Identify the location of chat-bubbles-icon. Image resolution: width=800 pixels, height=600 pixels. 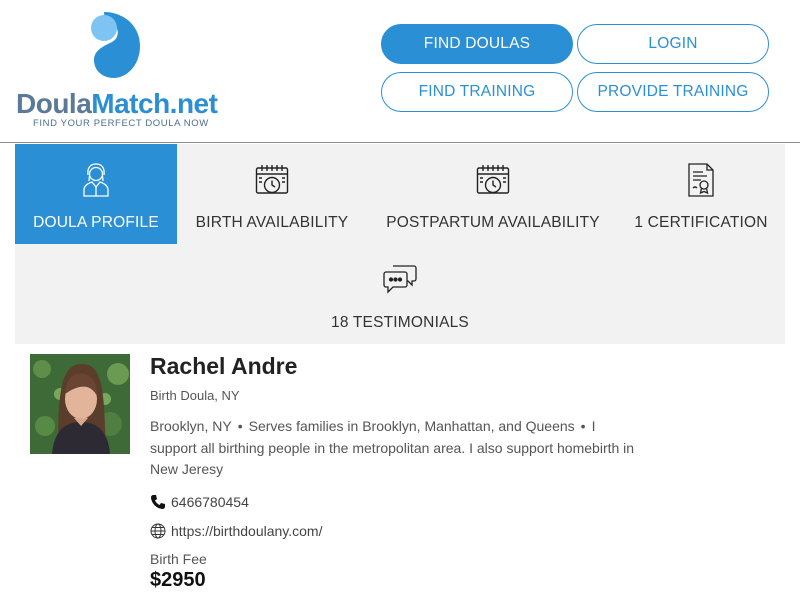
(400, 280).